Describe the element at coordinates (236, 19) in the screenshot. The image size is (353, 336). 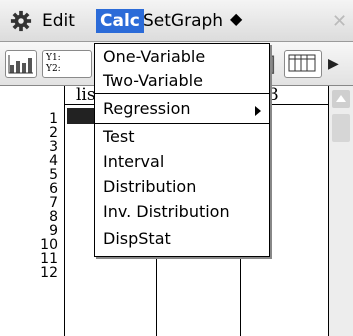
I see `menu-diamond: ◆` at that location.